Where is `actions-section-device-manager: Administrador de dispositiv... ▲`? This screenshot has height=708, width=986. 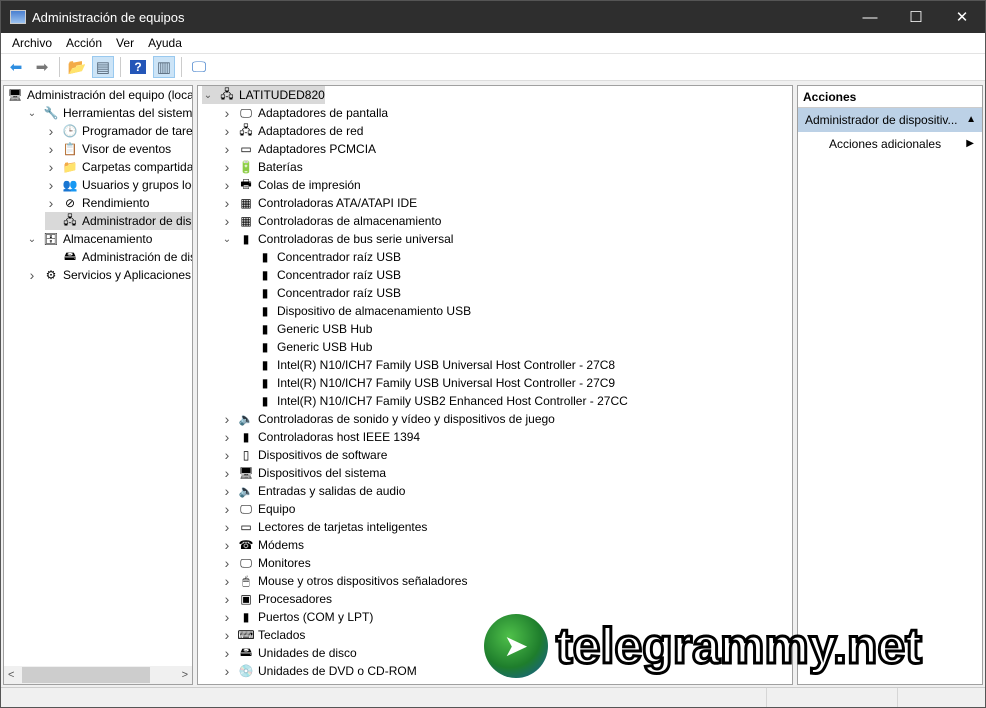
actions-section-device-manager: Administrador de dispositiv... ▲ is located at coordinates (890, 120).